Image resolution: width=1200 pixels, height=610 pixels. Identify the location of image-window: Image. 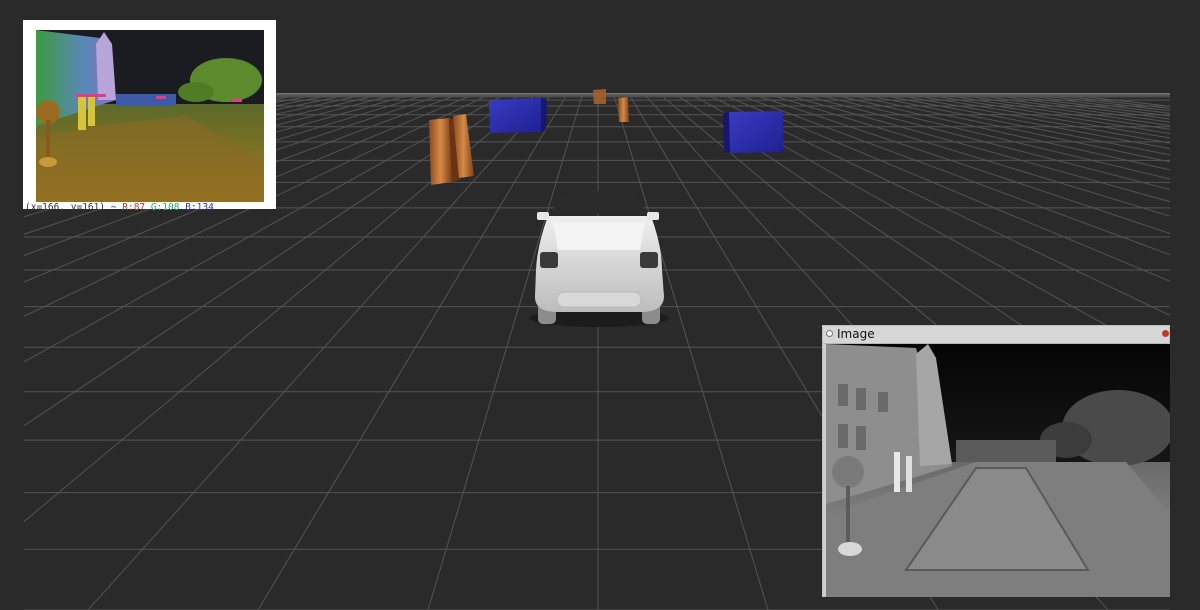
(996, 461).